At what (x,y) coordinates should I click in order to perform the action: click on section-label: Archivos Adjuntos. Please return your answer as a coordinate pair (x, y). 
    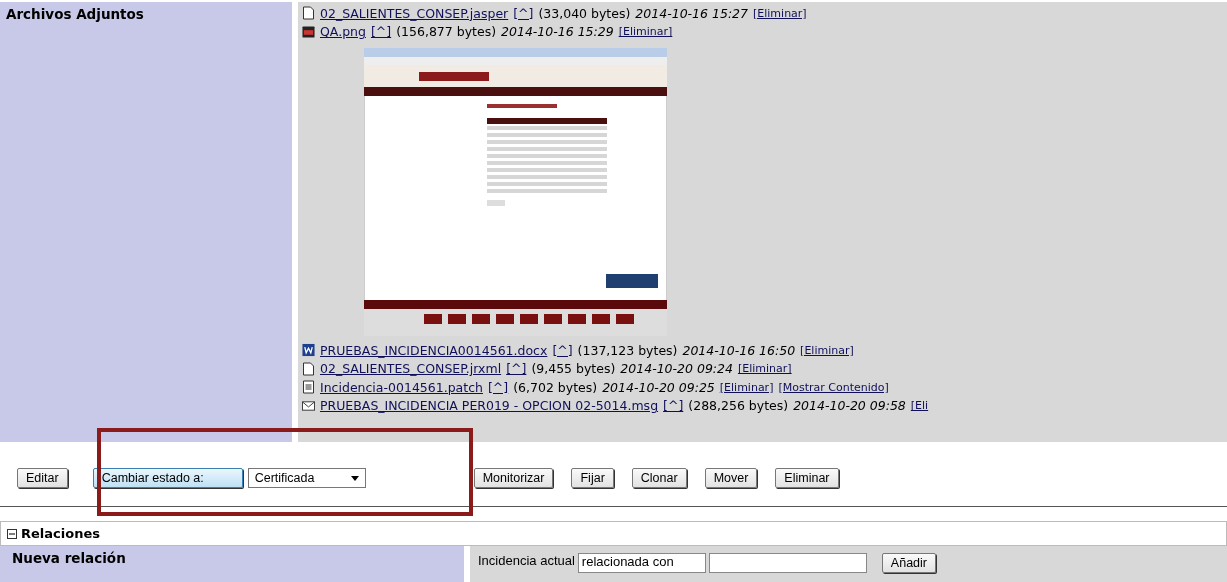
    Looking at the image, I should click on (75, 14).